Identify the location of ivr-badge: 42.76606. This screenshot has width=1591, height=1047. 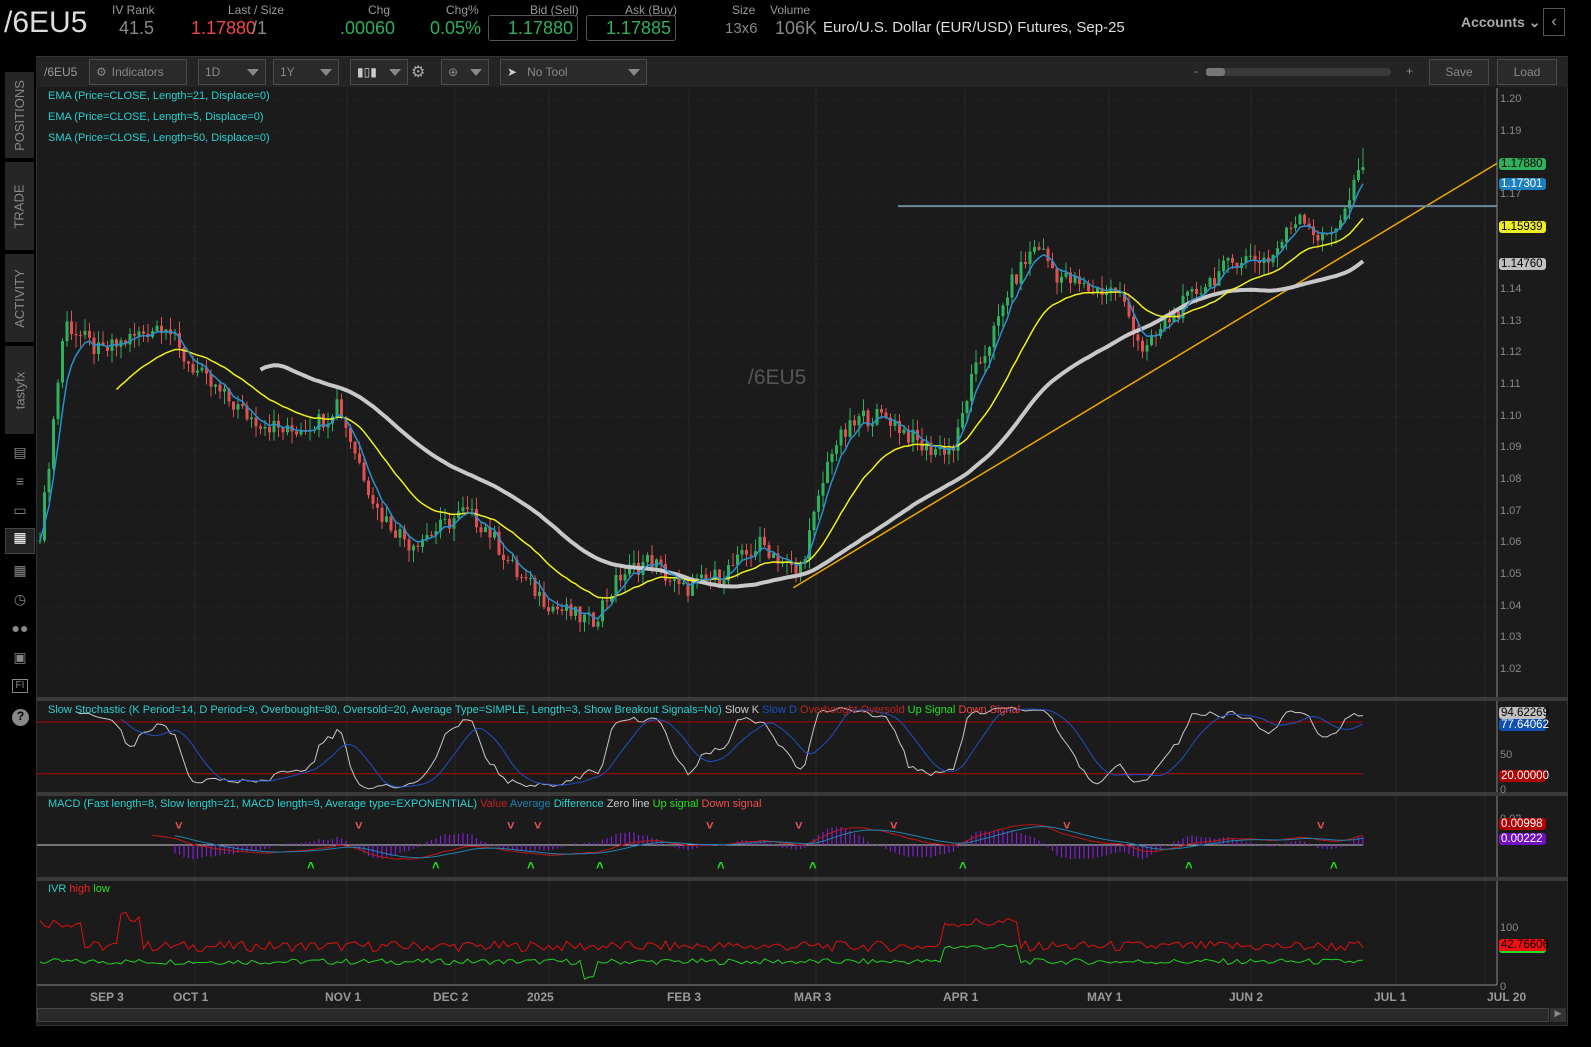
(1524, 946).